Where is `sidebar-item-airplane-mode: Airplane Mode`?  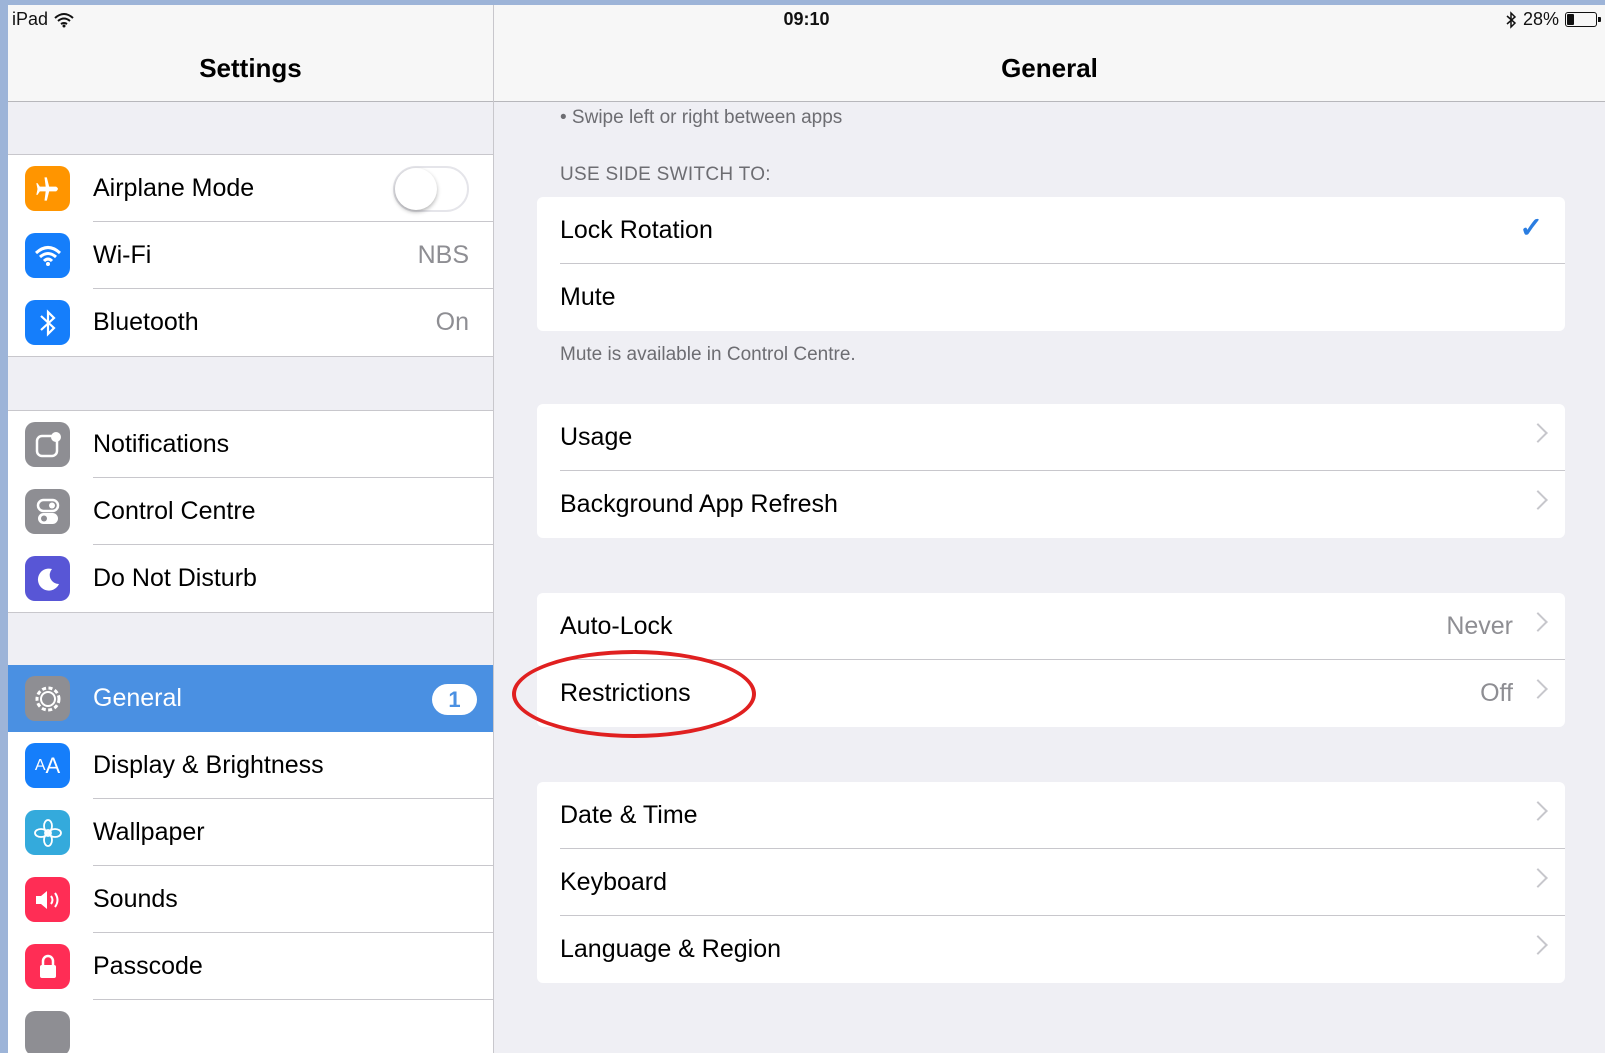 sidebar-item-airplane-mode: Airplane Mode is located at coordinates (250, 188).